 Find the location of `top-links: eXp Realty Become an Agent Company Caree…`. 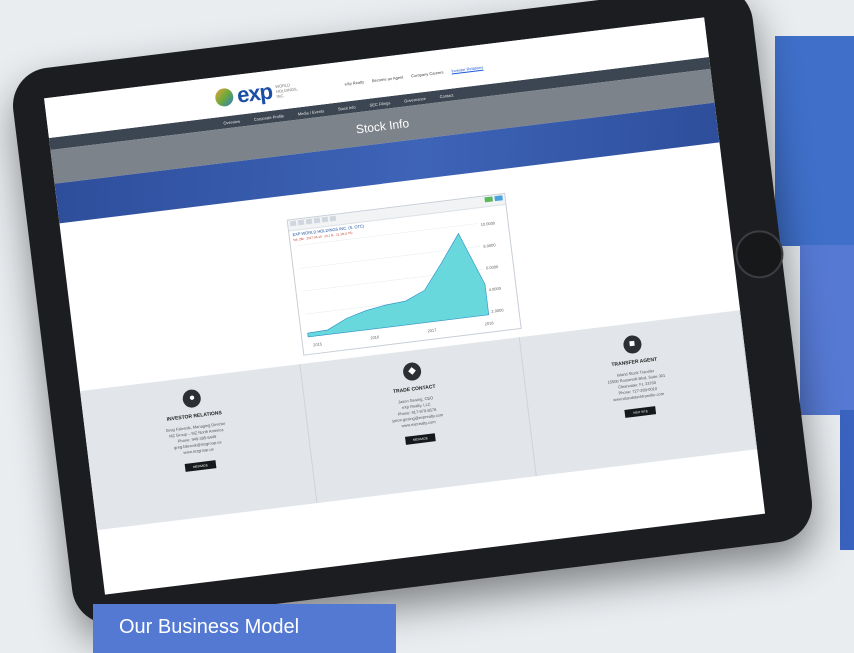

top-links: eXp Realty Become an Agent Company Caree… is located at coordinates (413, 76).